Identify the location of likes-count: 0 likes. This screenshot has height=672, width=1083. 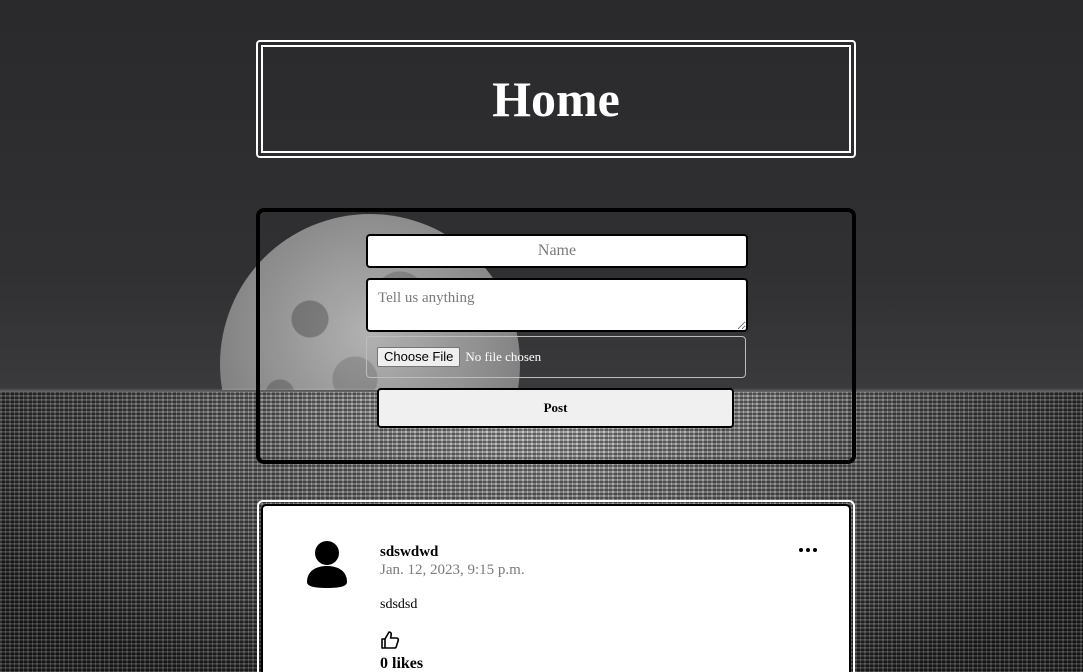
(402, 663).